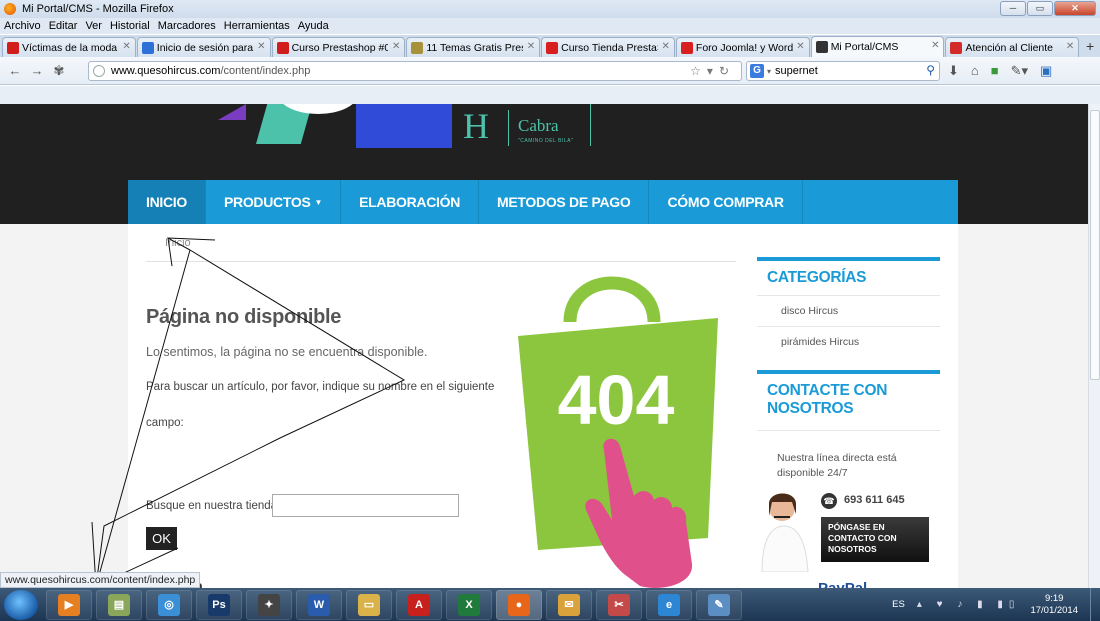  I want to click on clock: 9:19 17/01/2014, so click(1054, 605).